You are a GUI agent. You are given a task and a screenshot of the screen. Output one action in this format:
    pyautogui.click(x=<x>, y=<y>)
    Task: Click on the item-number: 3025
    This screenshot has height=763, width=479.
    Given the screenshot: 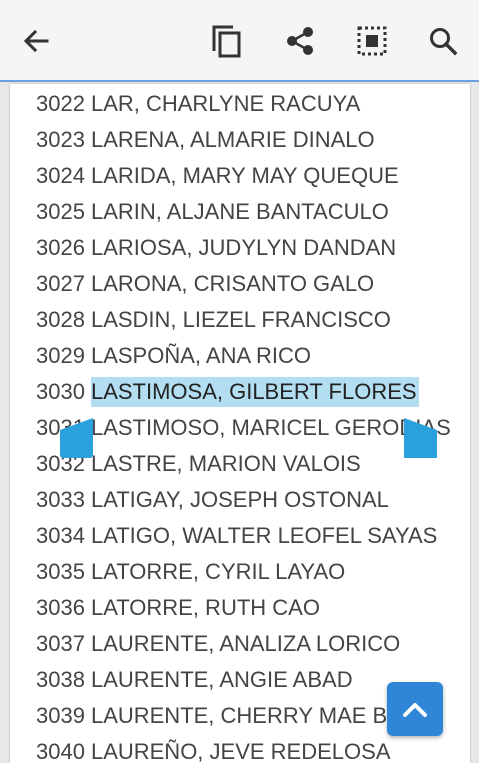 What is the action you would take?
    pyautogui.click(x=60, y=211)
    